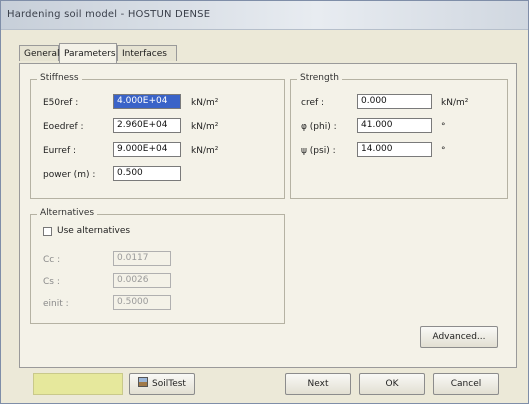 Image resolution: width=529 pixels, height=404 pixels. Describe the element at coordinates (52, 260) in the screenshot. I see `cc-label: Cc :` at that location.